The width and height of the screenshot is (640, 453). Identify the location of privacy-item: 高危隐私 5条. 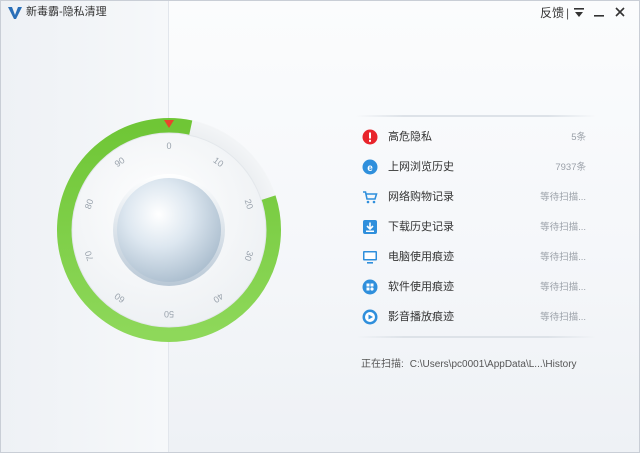
(476, 136).